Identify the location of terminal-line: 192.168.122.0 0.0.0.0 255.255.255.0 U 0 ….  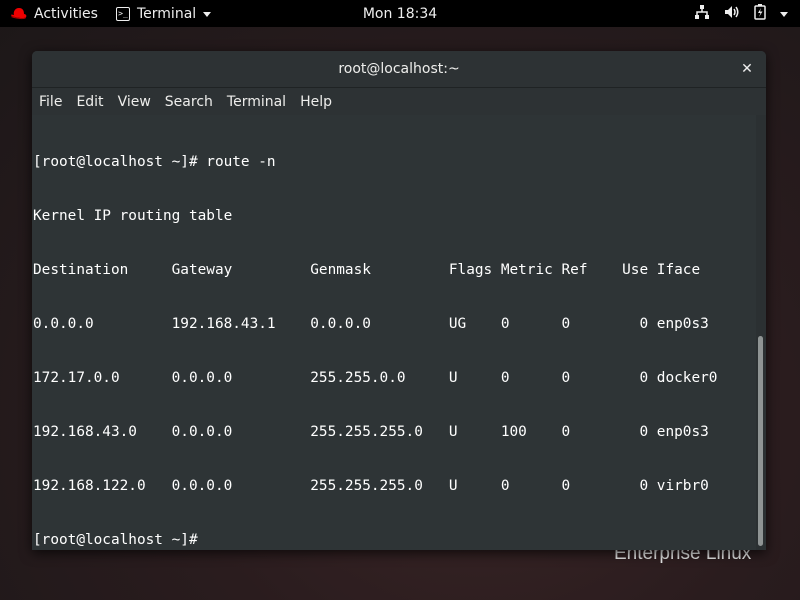
(371, 486).